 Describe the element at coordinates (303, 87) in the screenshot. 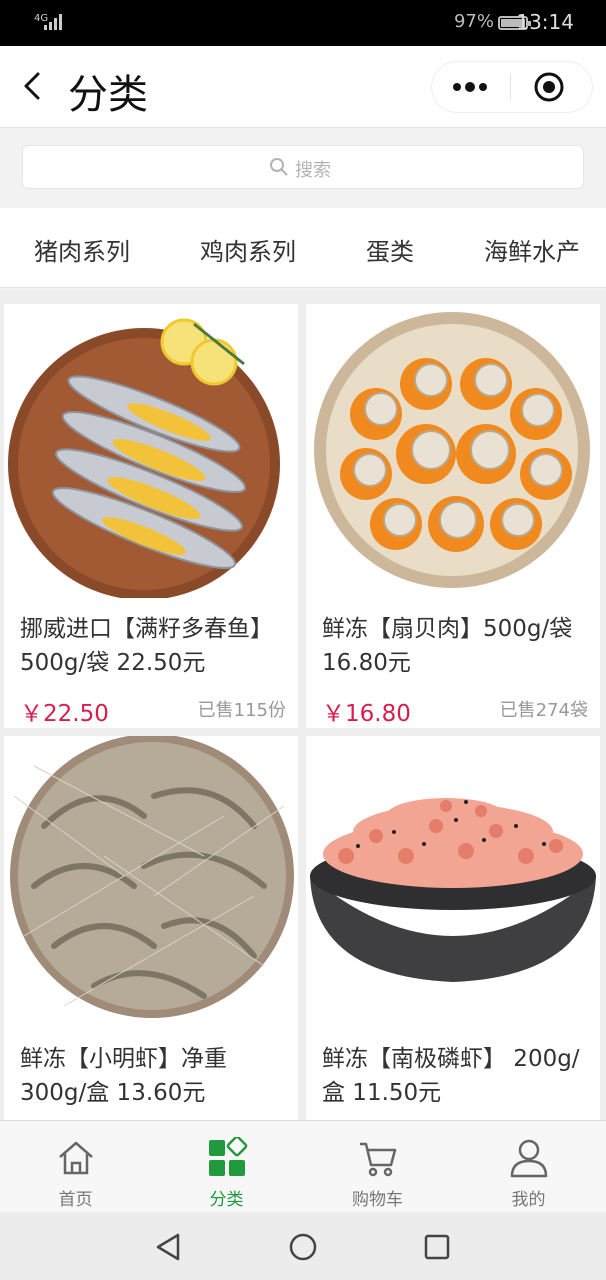

I see `nav-bar: 分类` at that location.